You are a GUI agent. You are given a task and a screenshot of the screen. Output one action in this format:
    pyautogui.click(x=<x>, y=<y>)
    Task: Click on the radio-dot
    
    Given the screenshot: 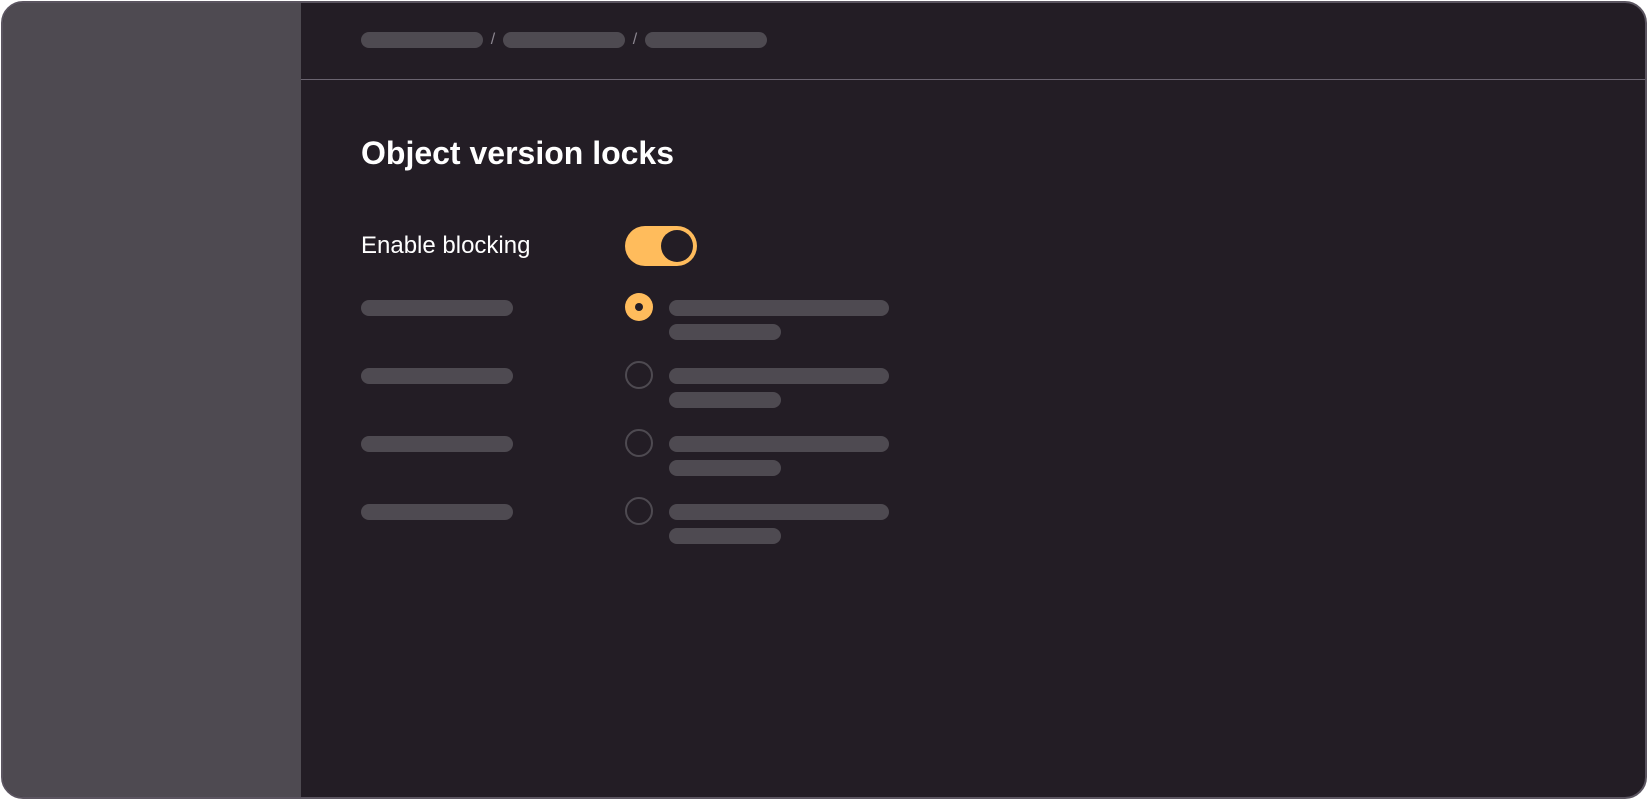 What is the action you would take?
    pyautogui.click(x=639, y=307)
    